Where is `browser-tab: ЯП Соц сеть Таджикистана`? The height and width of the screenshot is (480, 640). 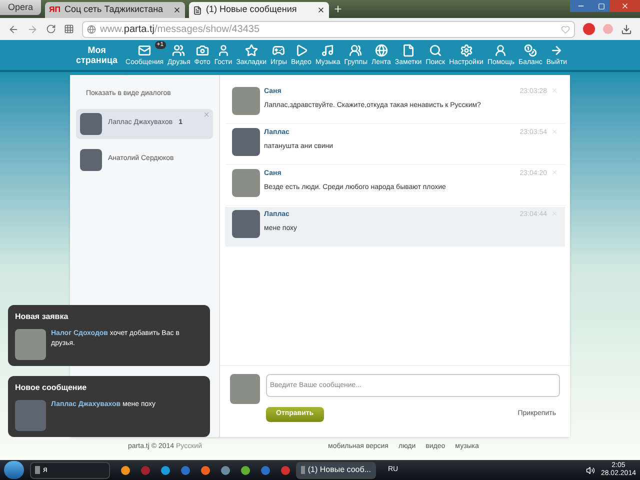 browser-tab: ЯП Соц сеть Таджикистана is located at coordinates (115, 10).